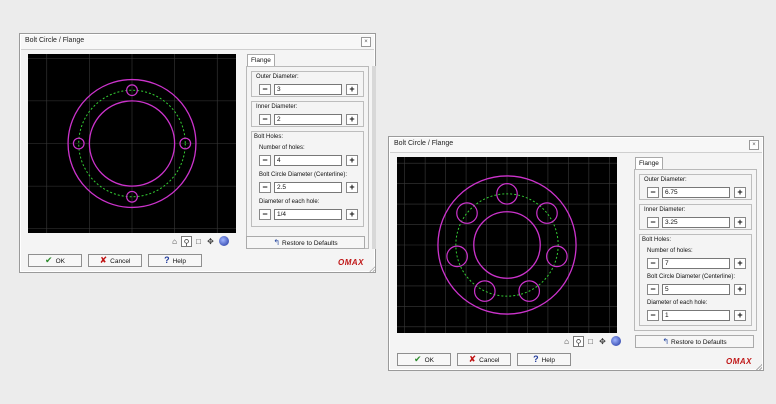  Describe the element at coordinates (269, 137) in the screenshot. I see `bolt-holes-label: Bolt Holes:` at that location.